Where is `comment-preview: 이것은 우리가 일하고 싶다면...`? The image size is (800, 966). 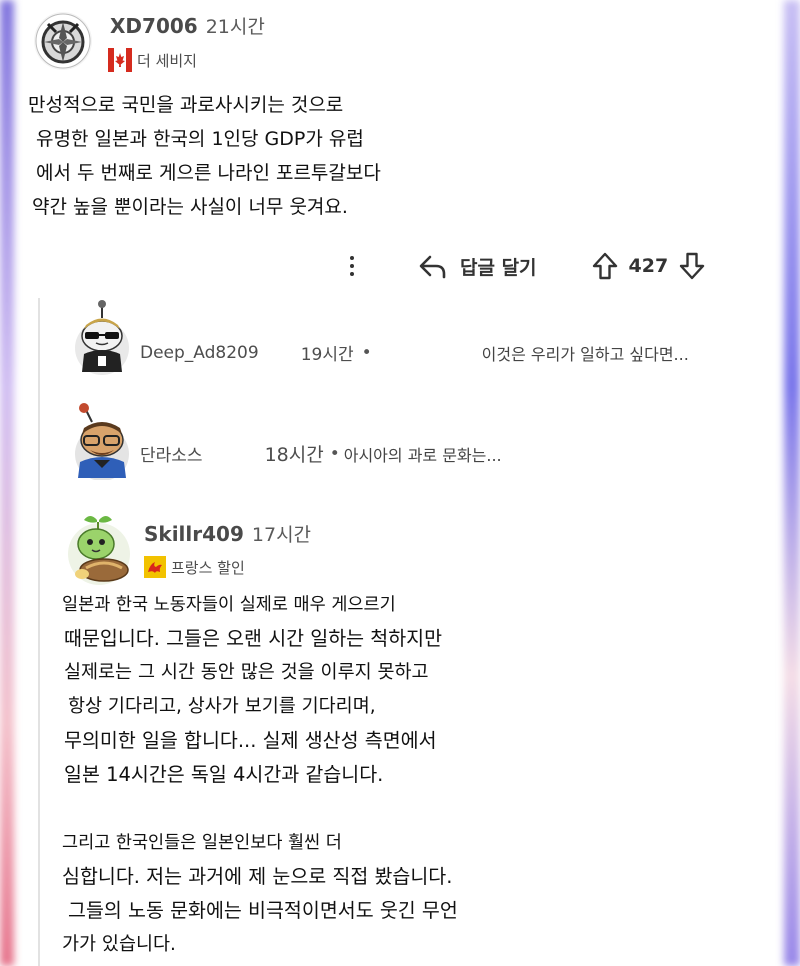 comment-preview: 이것은 우리가 일하고 싶다면... is located at coordinates (585, 354).